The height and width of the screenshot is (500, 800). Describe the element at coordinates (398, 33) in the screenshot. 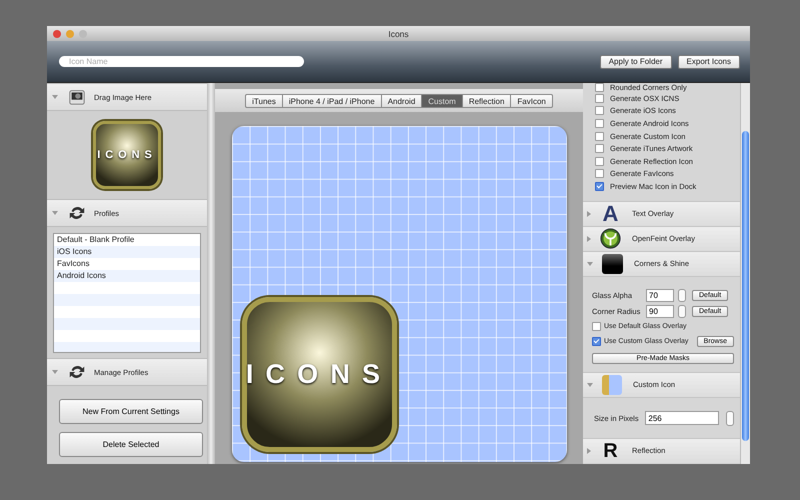

I see `window-title: Icons` at that location.